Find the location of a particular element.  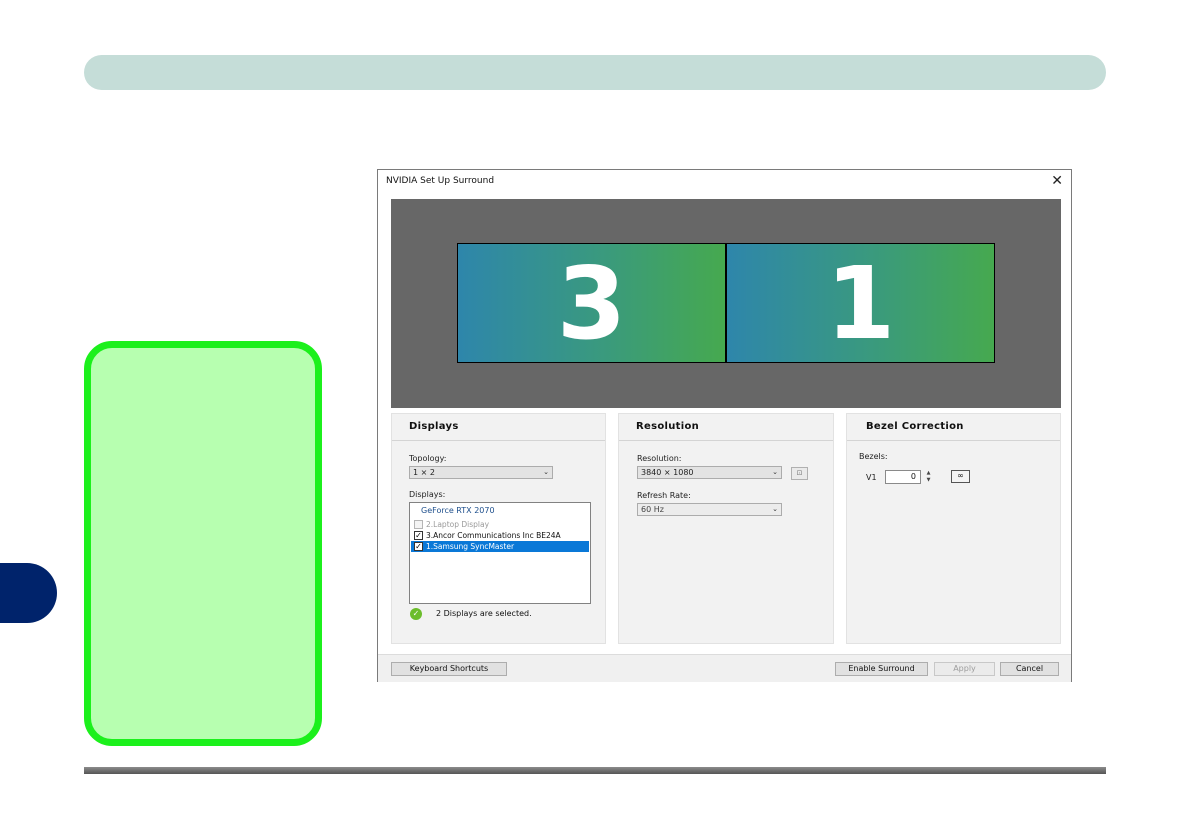

custom-resolution-icon: ⊡ is located at coordinates (799, 473).